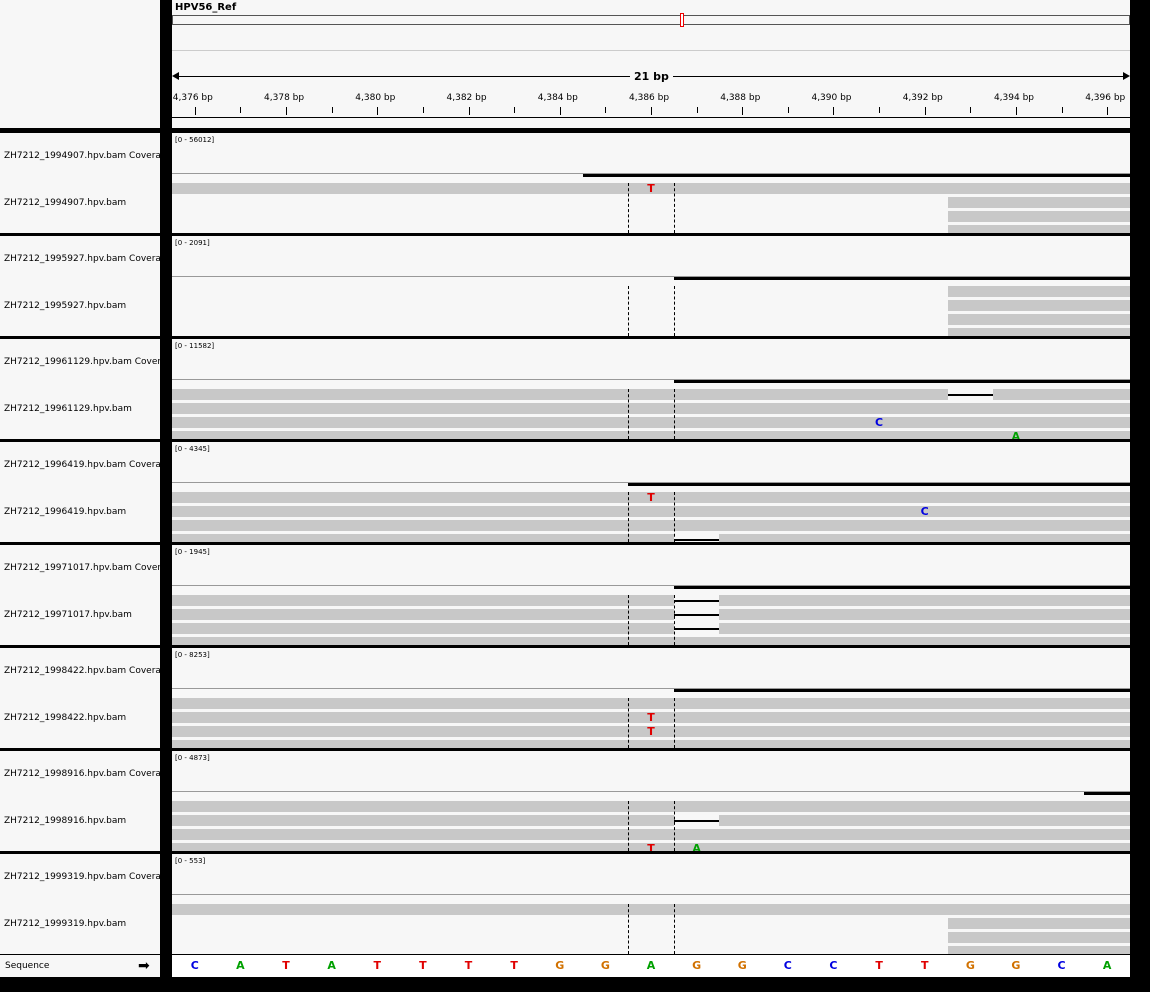  What do you see at coordinates (82, 924) in the screenshot?
I see `alignment-track-name: ZH7212_1999319.hpv.bam` at bounding box center [82, 924].